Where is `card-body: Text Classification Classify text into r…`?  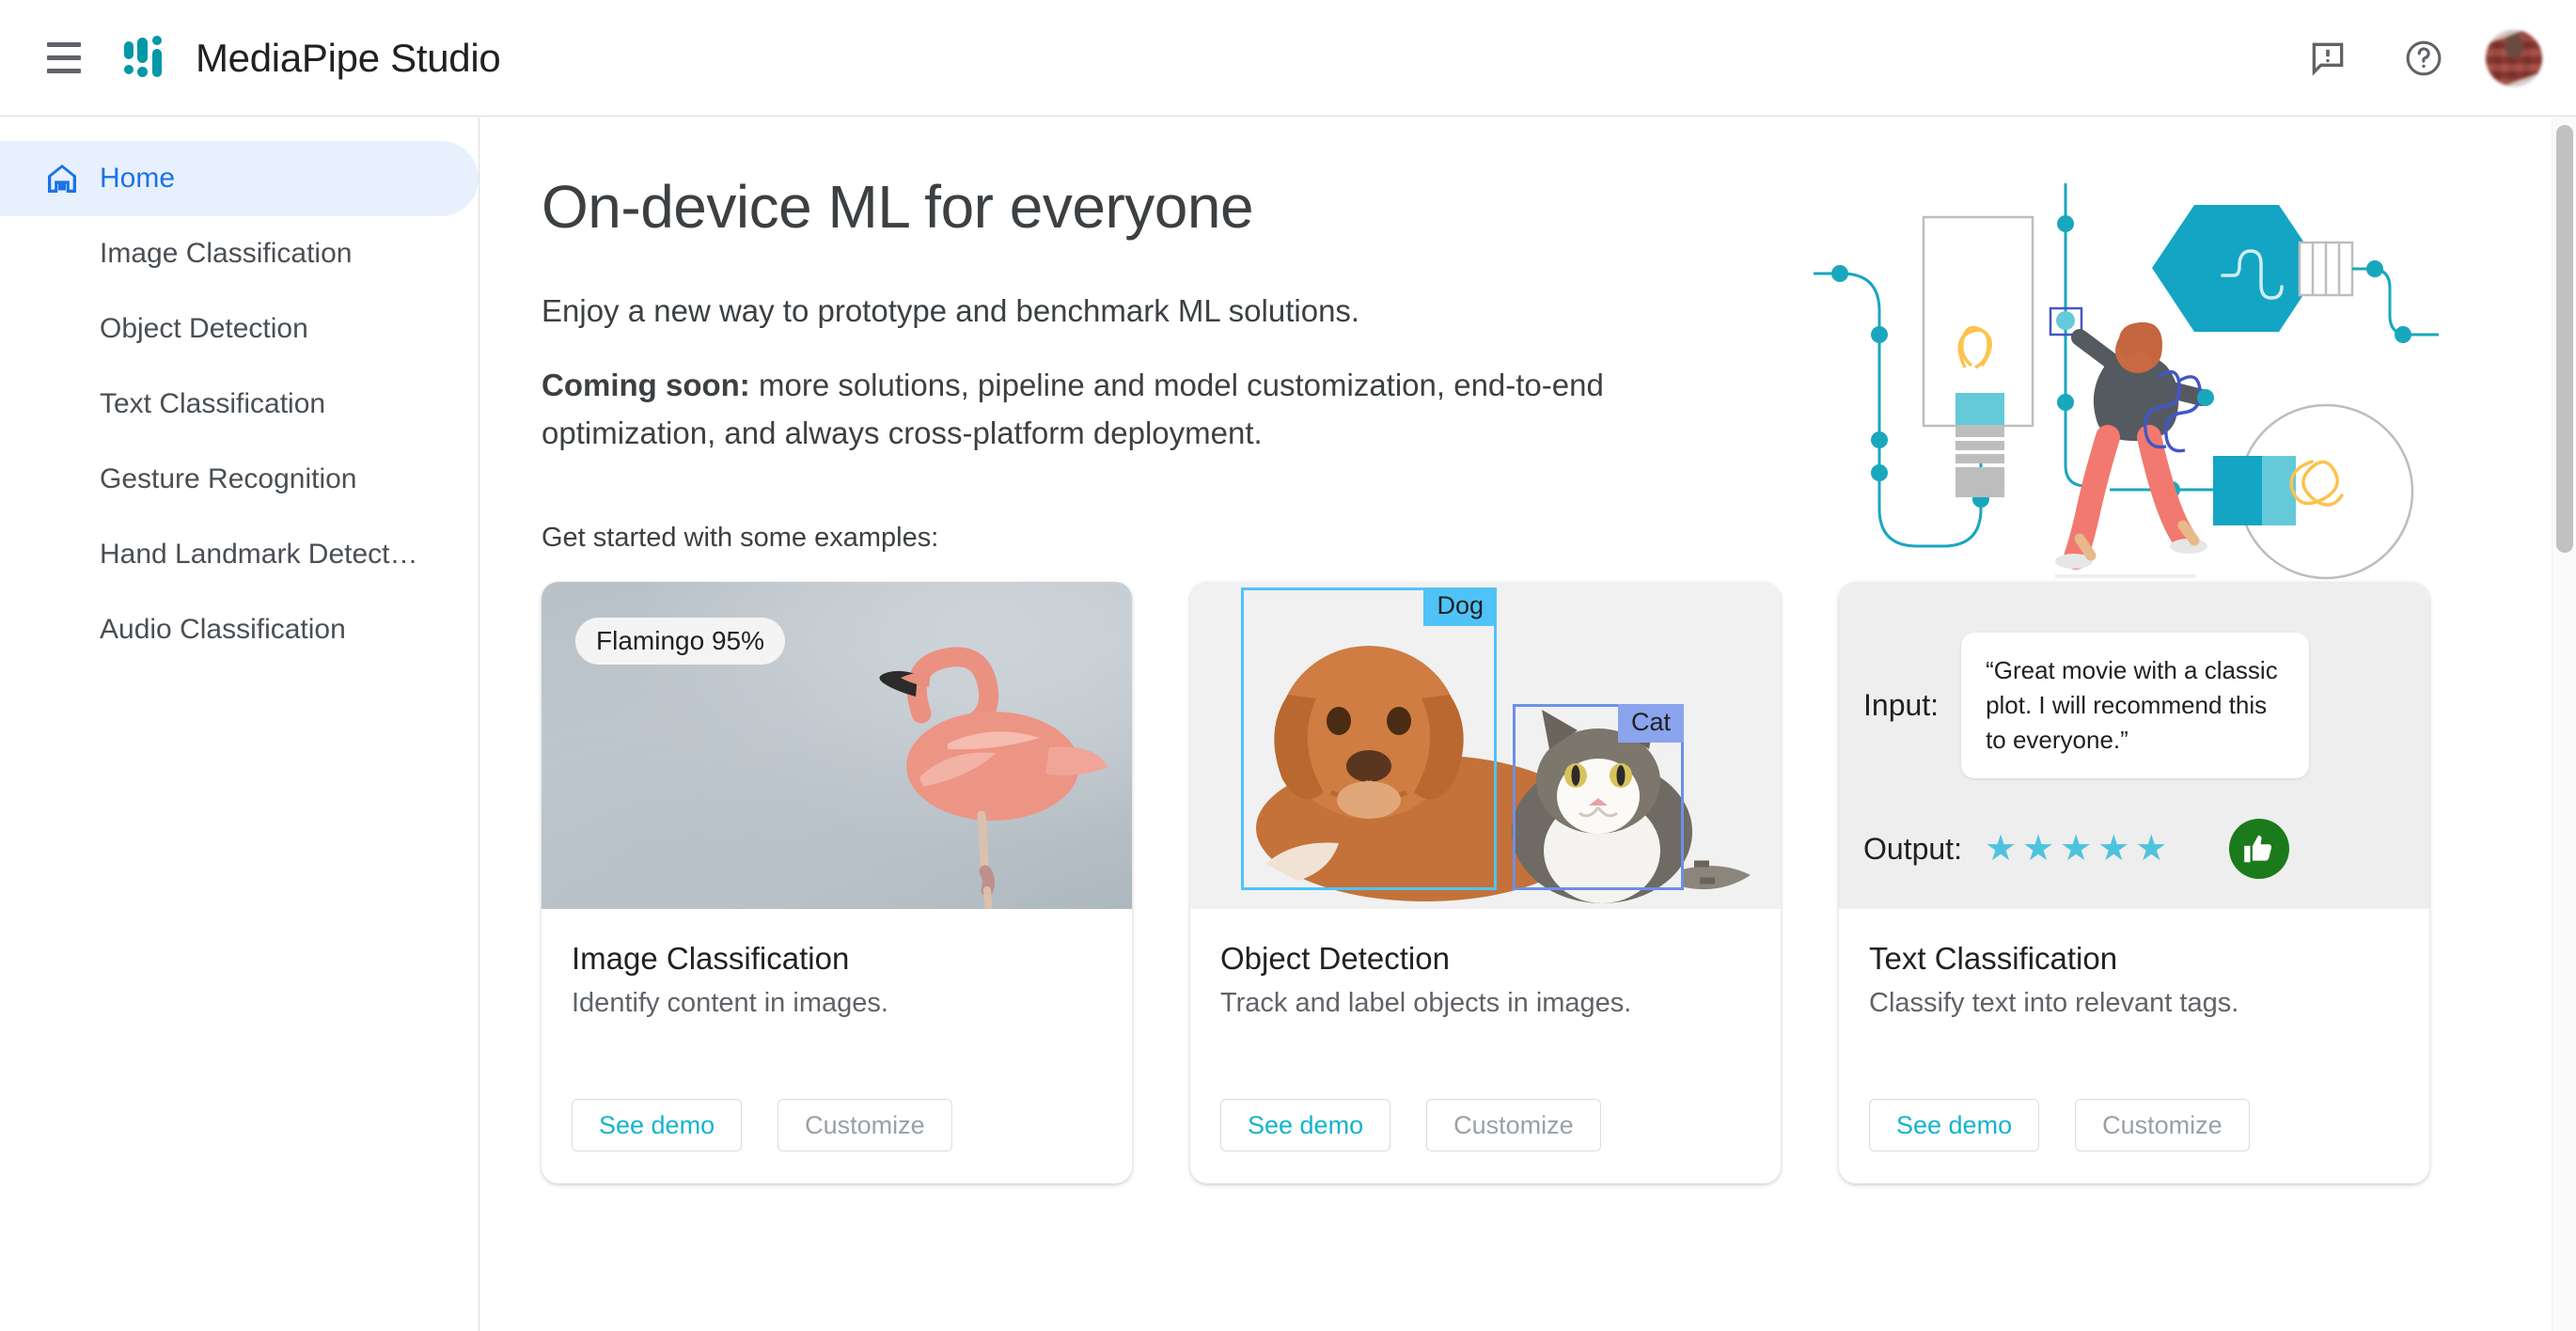
card-body: Text Classification Classify text into r… is located at coordinates (2134, 1046).